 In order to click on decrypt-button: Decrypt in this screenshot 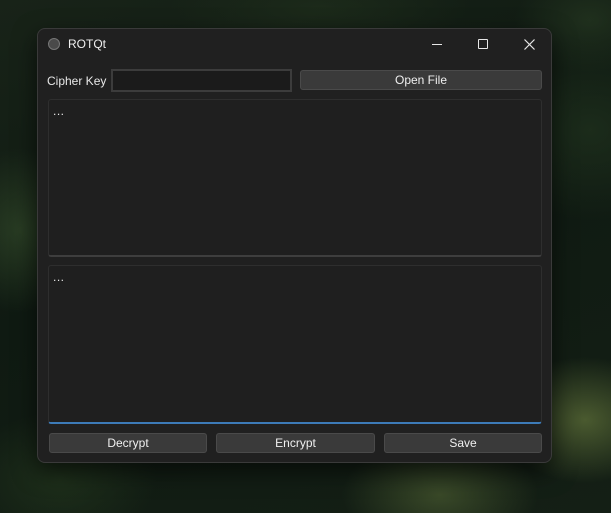, I will do `click(128, 443)`.